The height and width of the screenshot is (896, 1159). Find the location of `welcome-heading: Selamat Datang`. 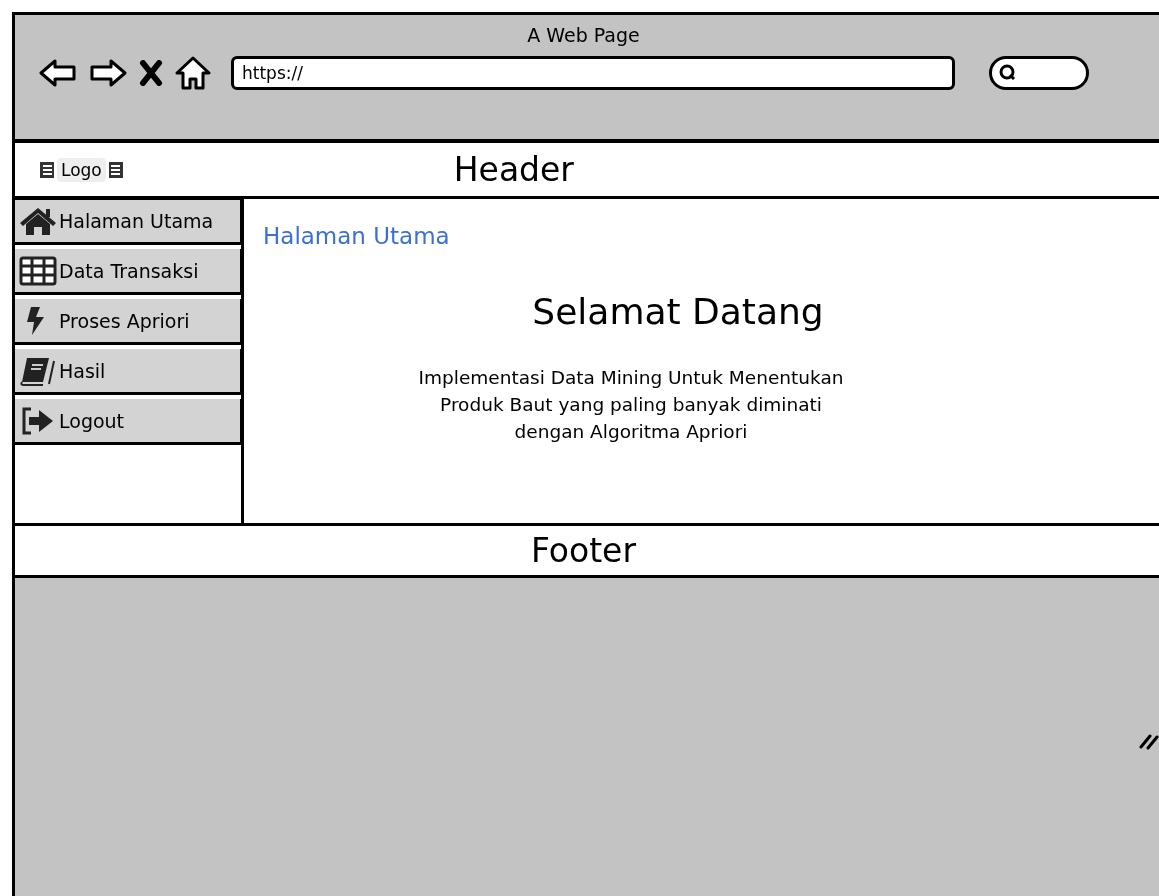

welcome-heading: Selamat Datang is located at coordinates (678, 311).